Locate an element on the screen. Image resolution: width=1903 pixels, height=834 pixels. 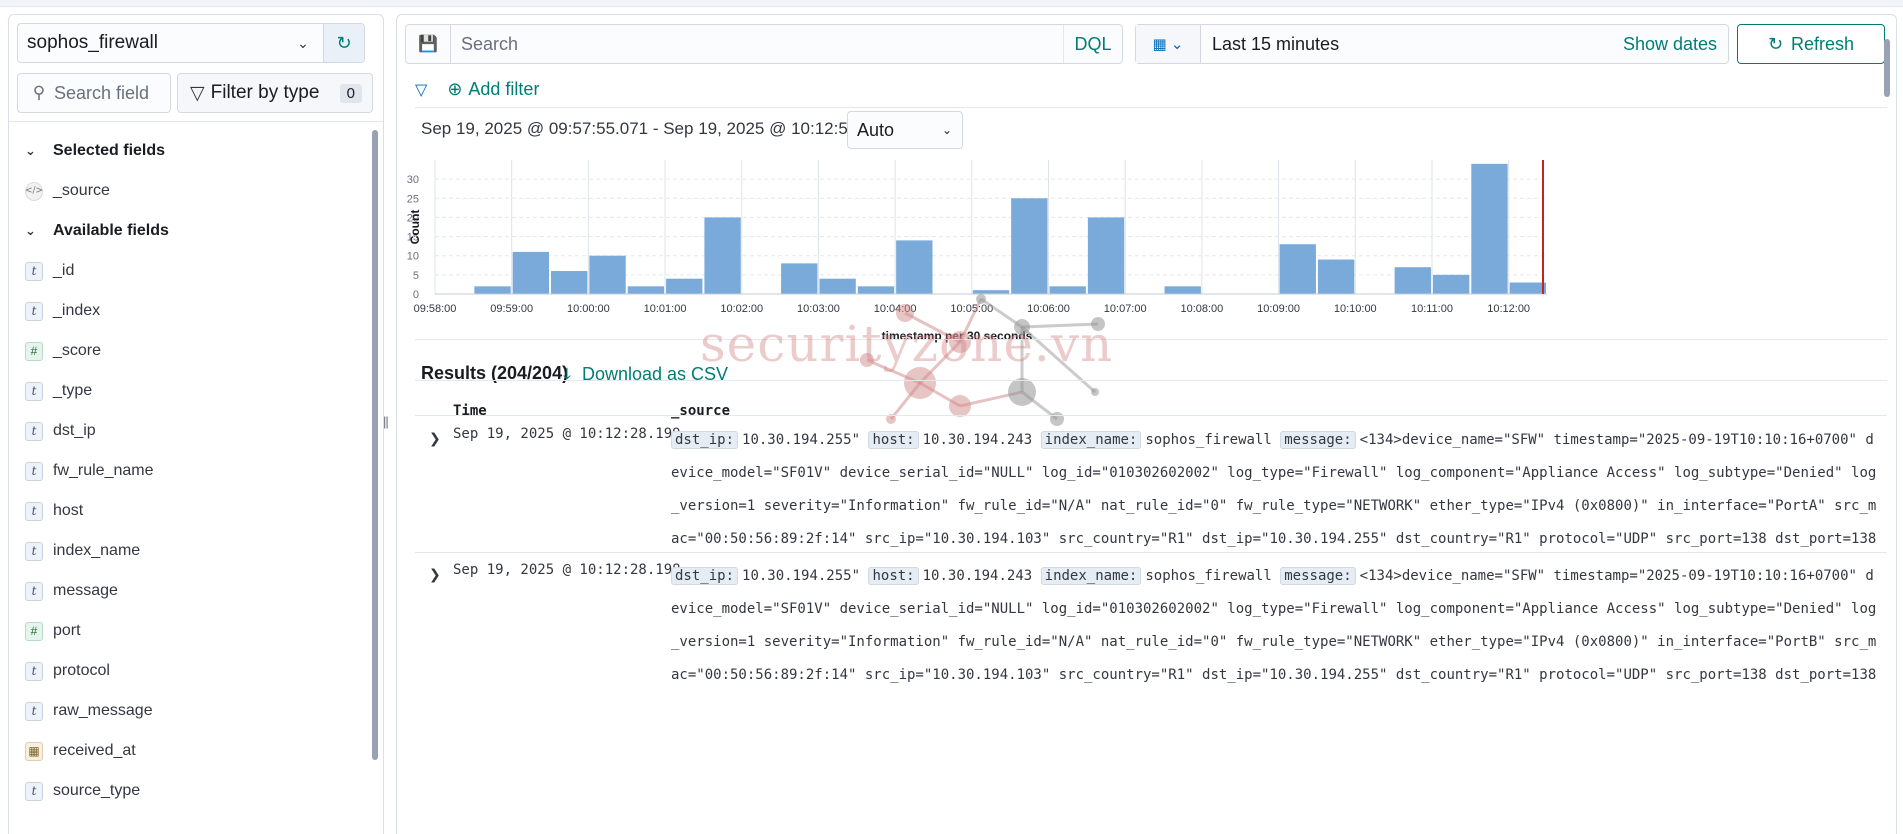
selected-fields-toggle: ⌄ Selected fields is located at coordinates (190, 151).